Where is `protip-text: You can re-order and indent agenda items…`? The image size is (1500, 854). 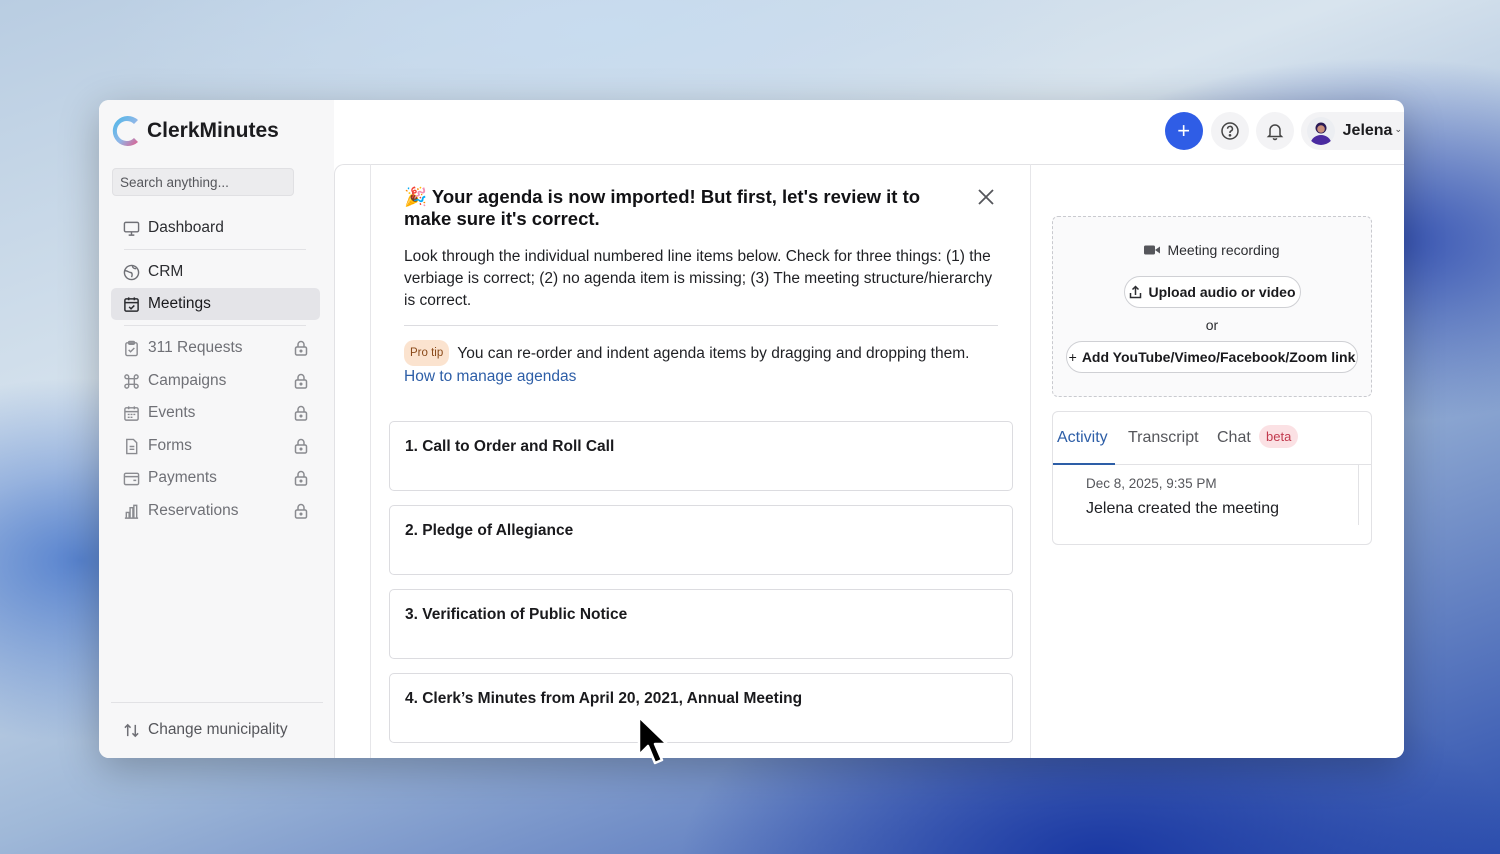
protip-text: You can re-order and indent agenda items… is located at coordinates (713, 353).